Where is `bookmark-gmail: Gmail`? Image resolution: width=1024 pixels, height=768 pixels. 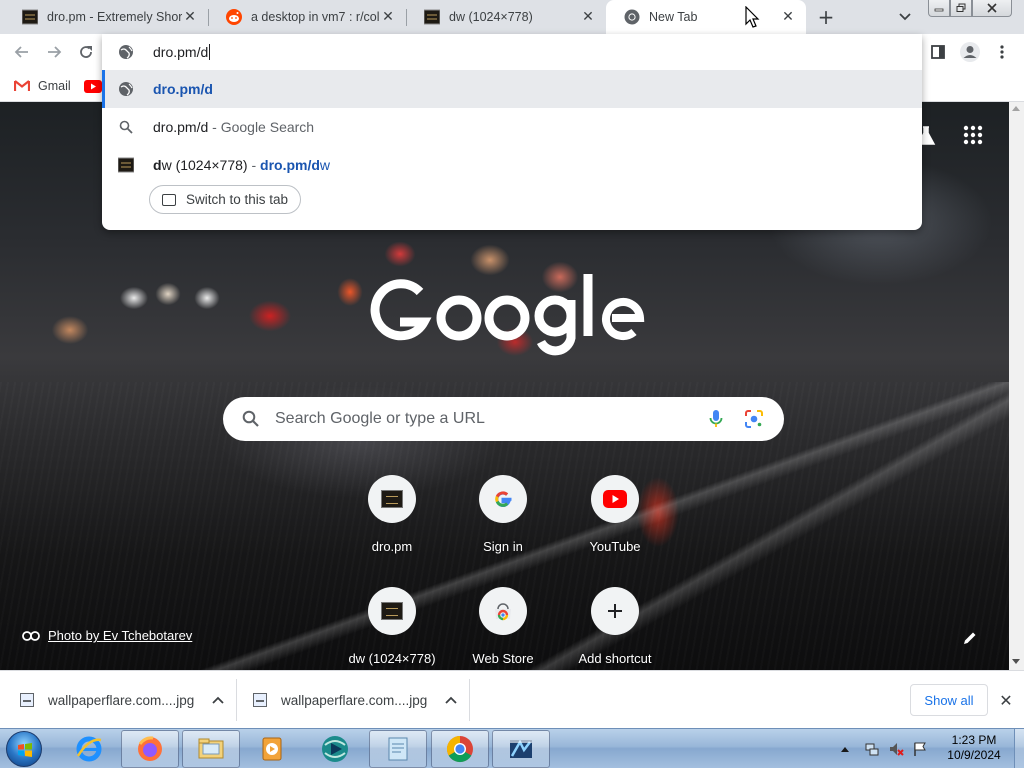
bookmark-gmail: Gmail is located at coordinates (42, 86).